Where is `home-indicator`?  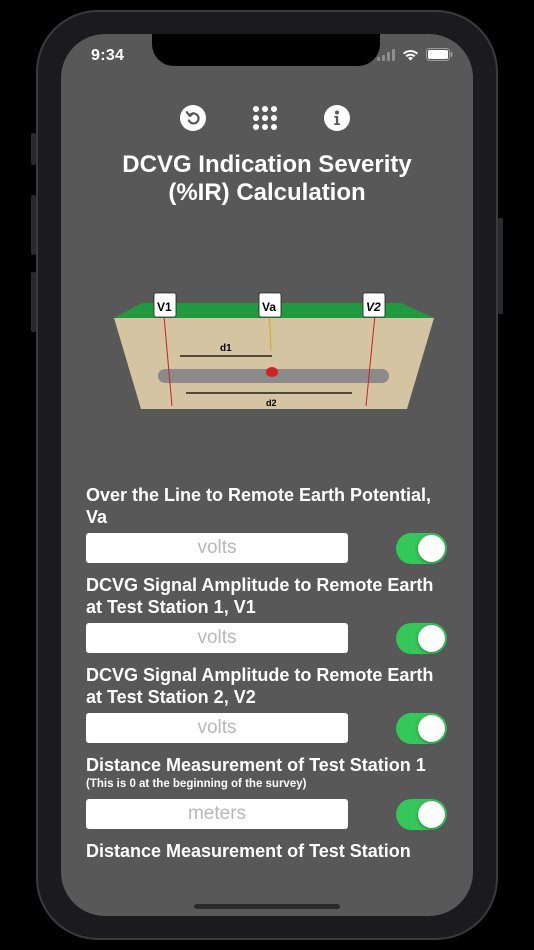 home-indicator is located at coordinates (267, 906).